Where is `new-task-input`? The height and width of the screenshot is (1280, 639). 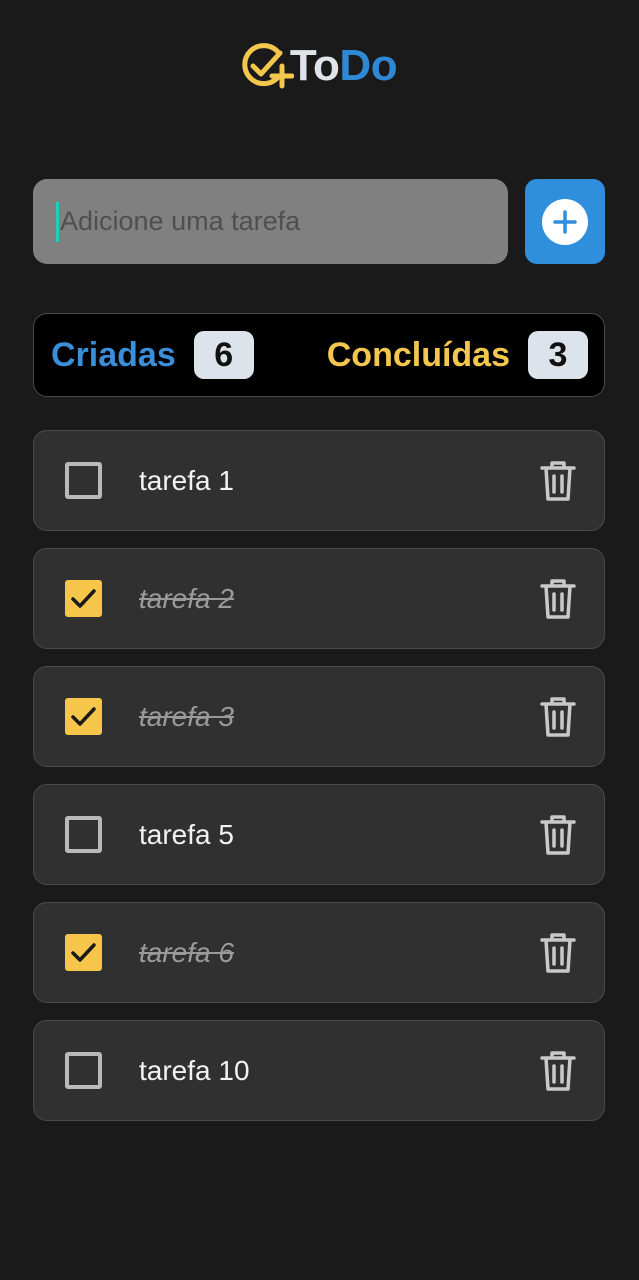 new-task-input is located at coordinates (270, 221).